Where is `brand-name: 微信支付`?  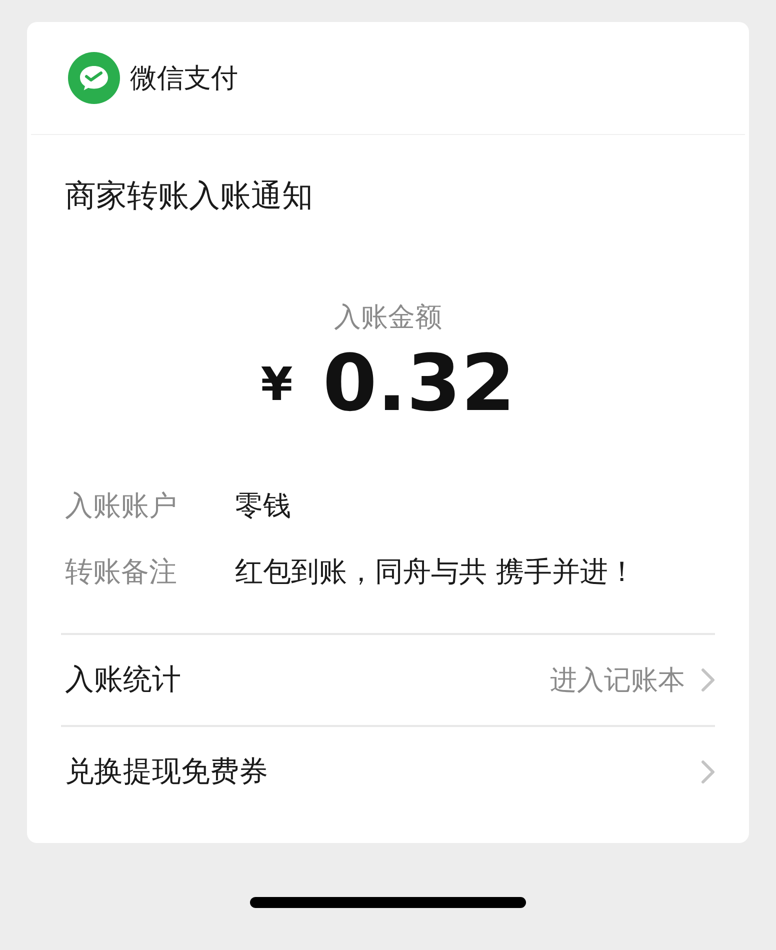 brand-name: 微信支付 is located at coordinates (184, 79).